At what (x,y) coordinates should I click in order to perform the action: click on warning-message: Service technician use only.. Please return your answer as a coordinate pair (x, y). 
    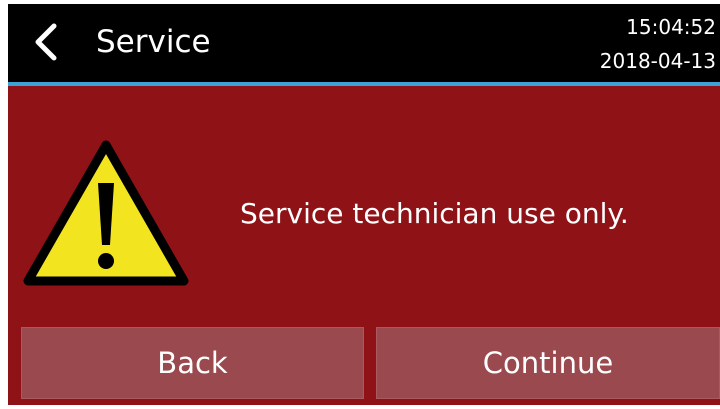
    Looking at the image, I should click on (434, 213).